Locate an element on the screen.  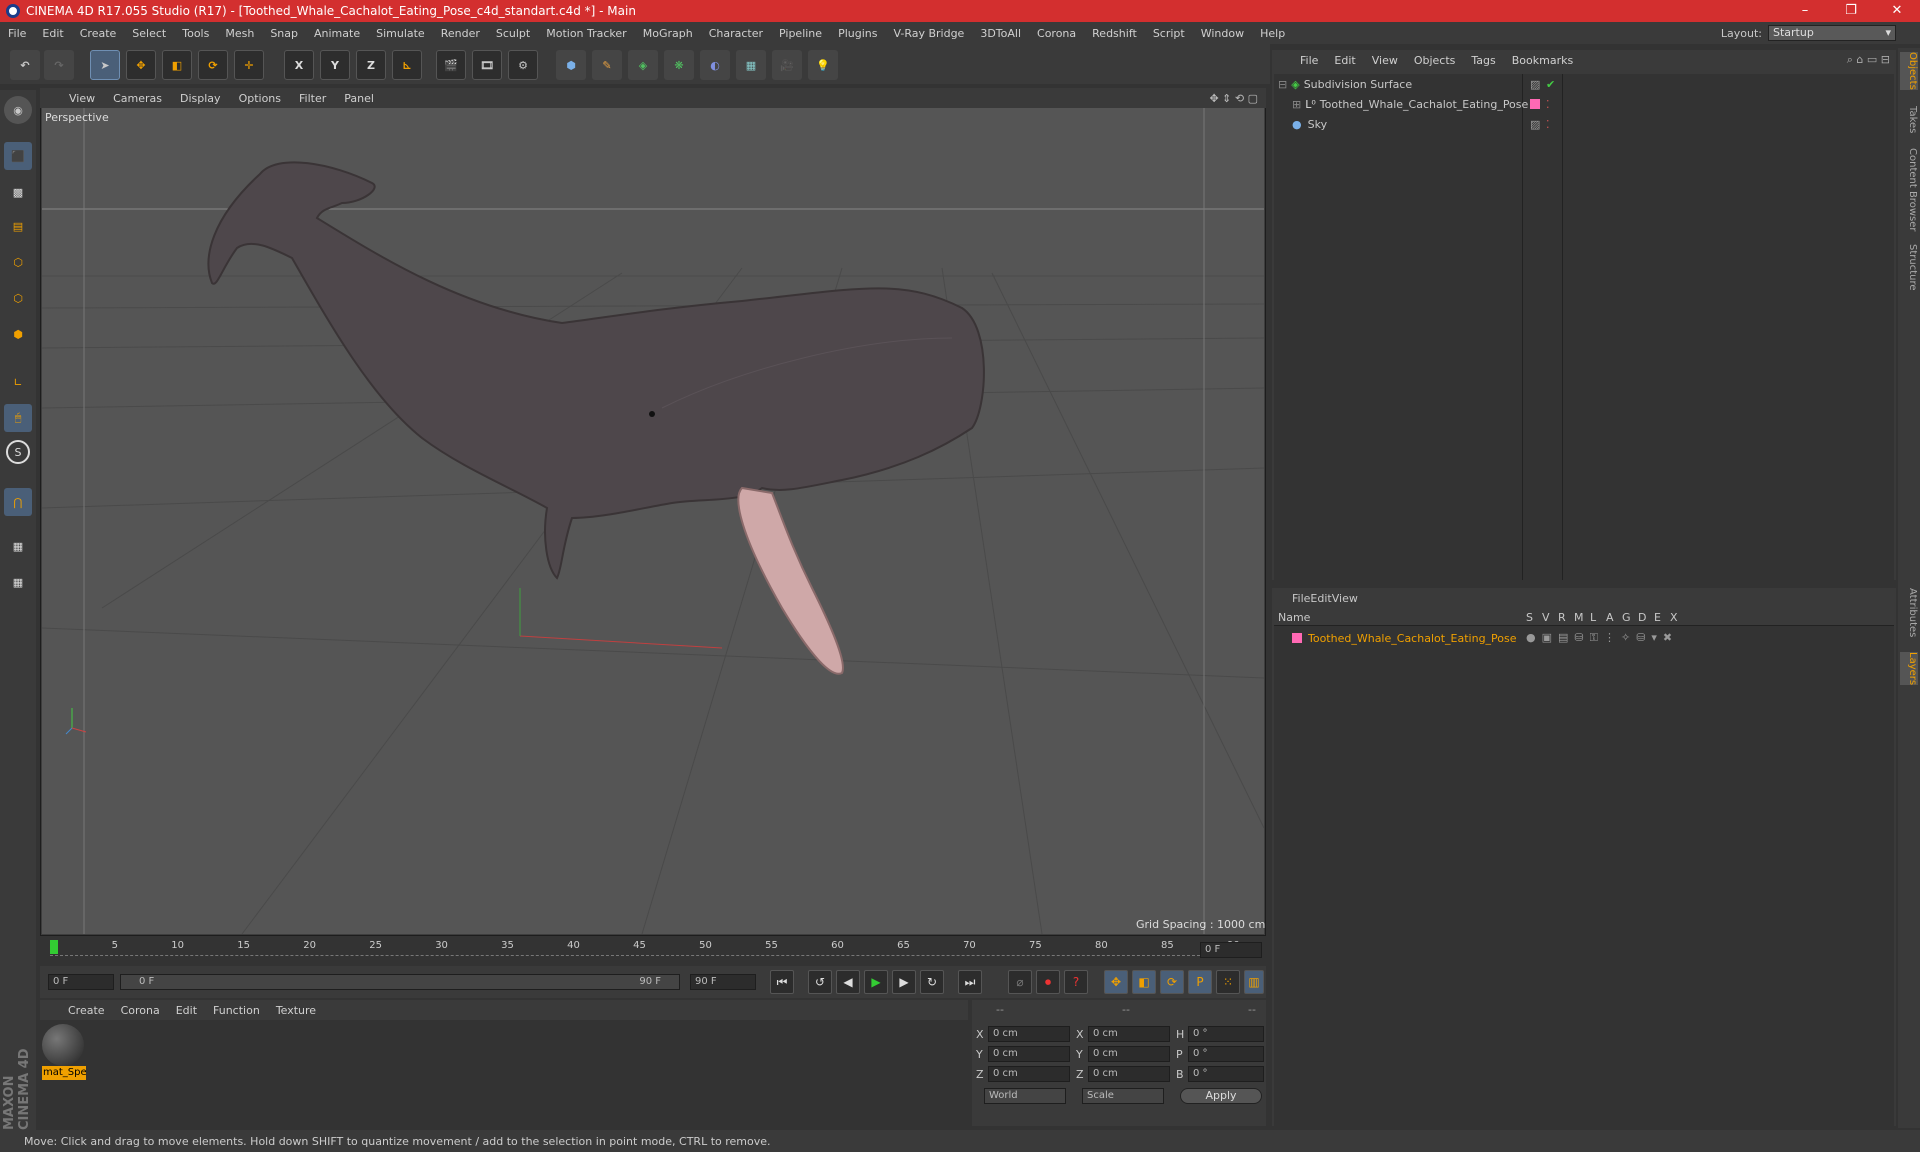
rotation-h-field: 0 ° is located at coordinates (1226, 1034).